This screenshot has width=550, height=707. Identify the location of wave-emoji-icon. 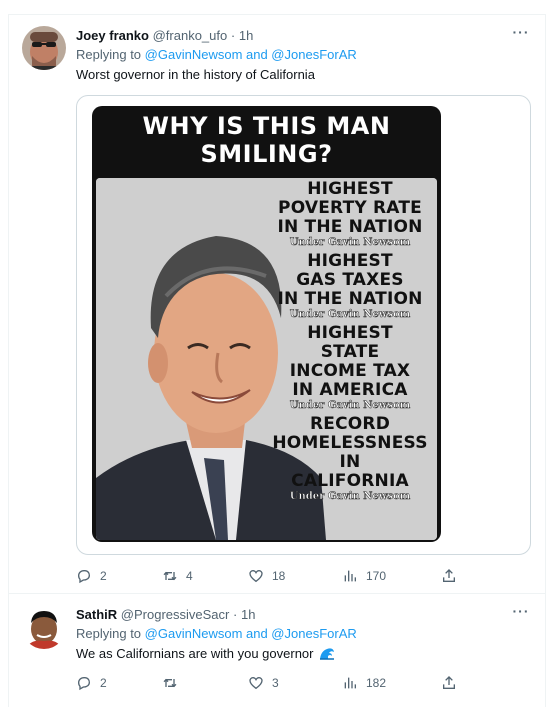
(327, 654).